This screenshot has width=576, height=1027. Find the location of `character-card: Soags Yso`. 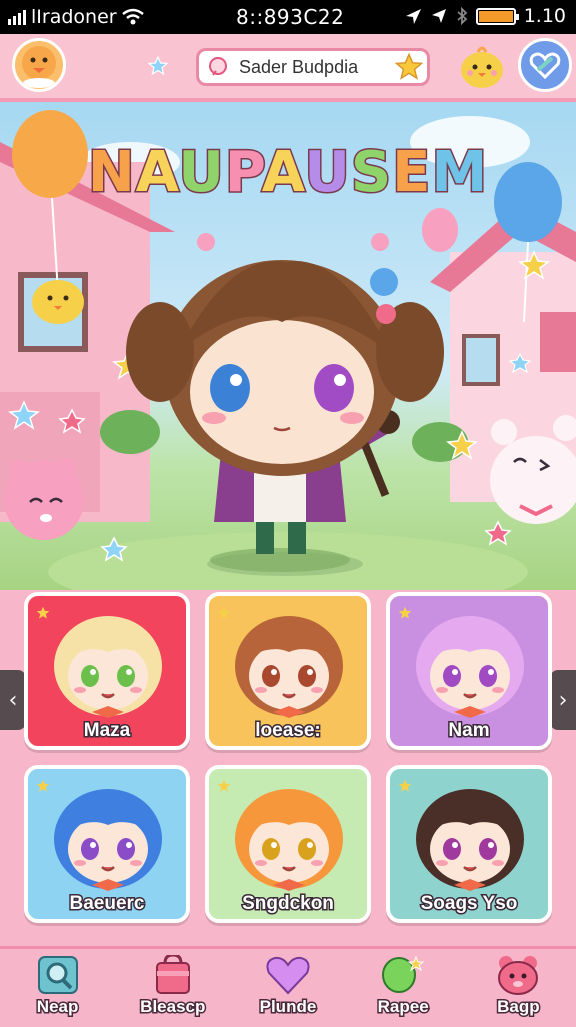

character-card: Soags Yso is located at coordinates (469, 844).